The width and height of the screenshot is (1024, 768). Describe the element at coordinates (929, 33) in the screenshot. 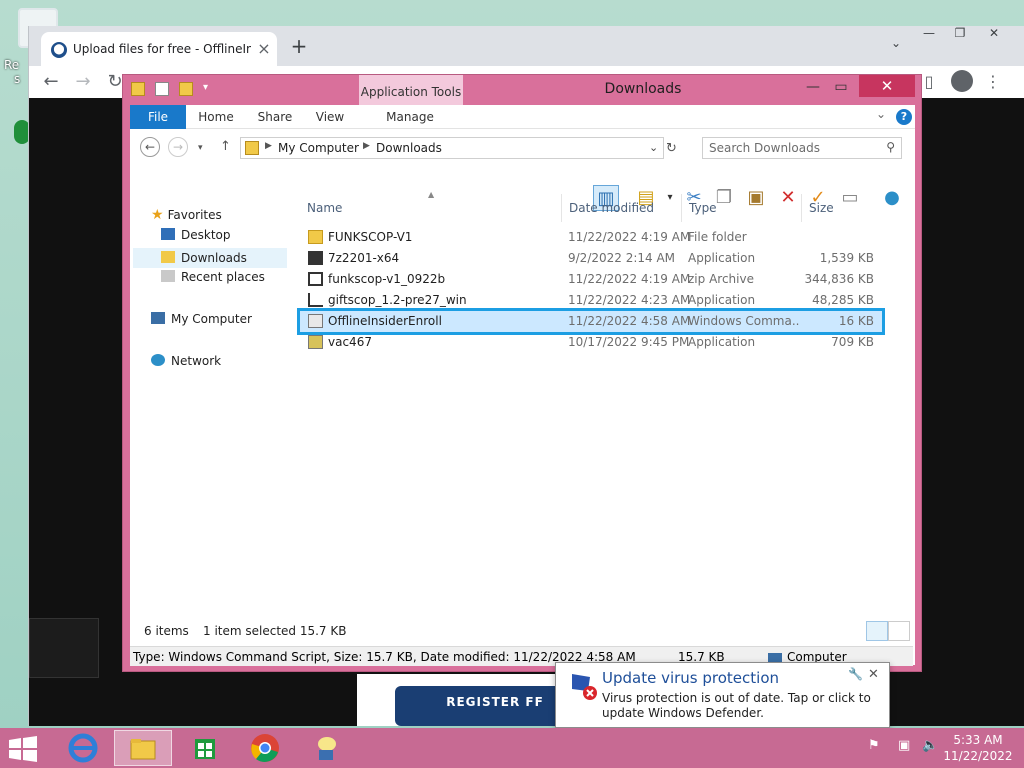

I see `minimize-button: —` at that location.